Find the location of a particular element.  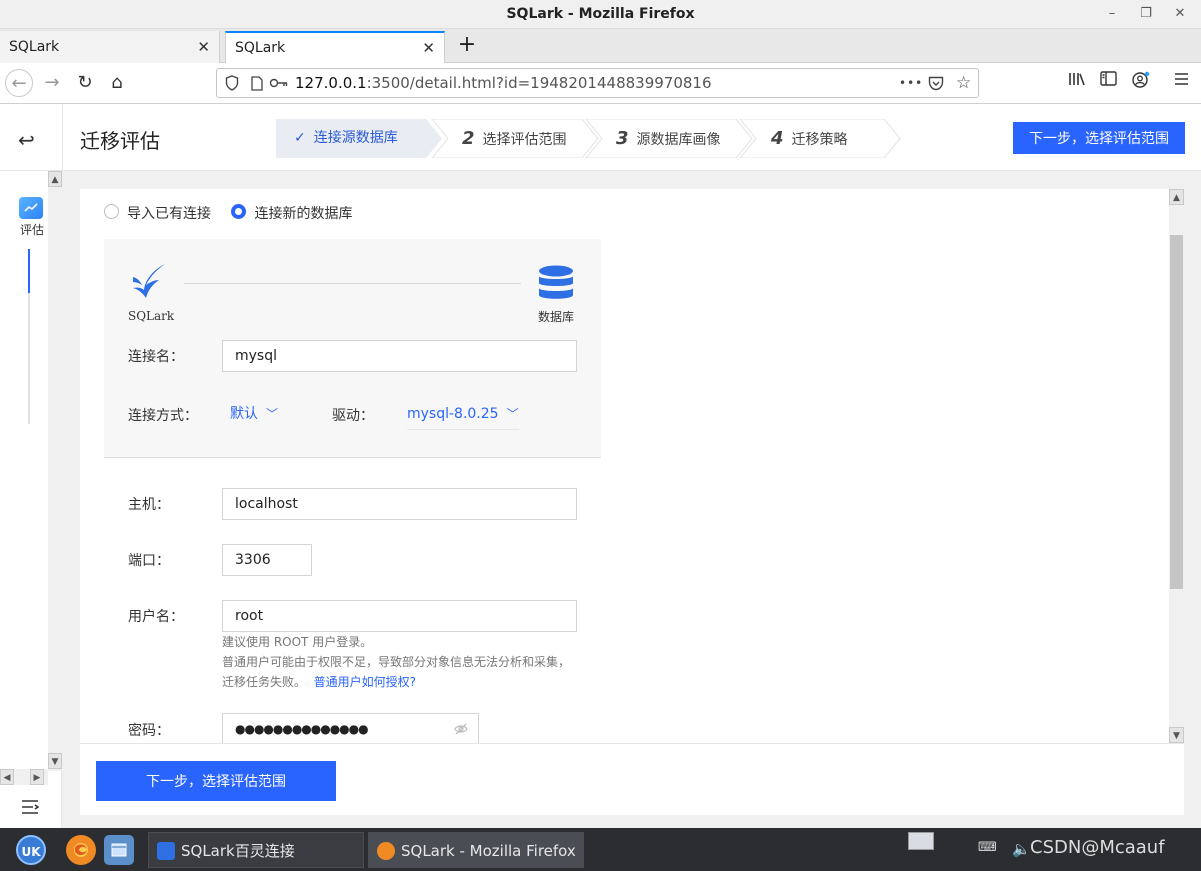

database-icon is located at coordinates (556, 282).